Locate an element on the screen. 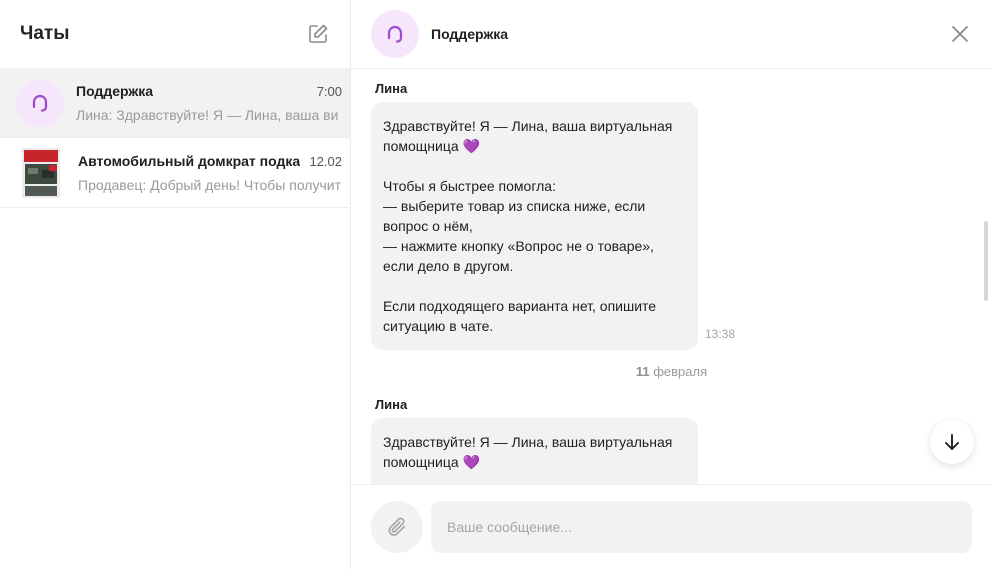  chat-name: Поддержка is located at coordinates (115, 90).